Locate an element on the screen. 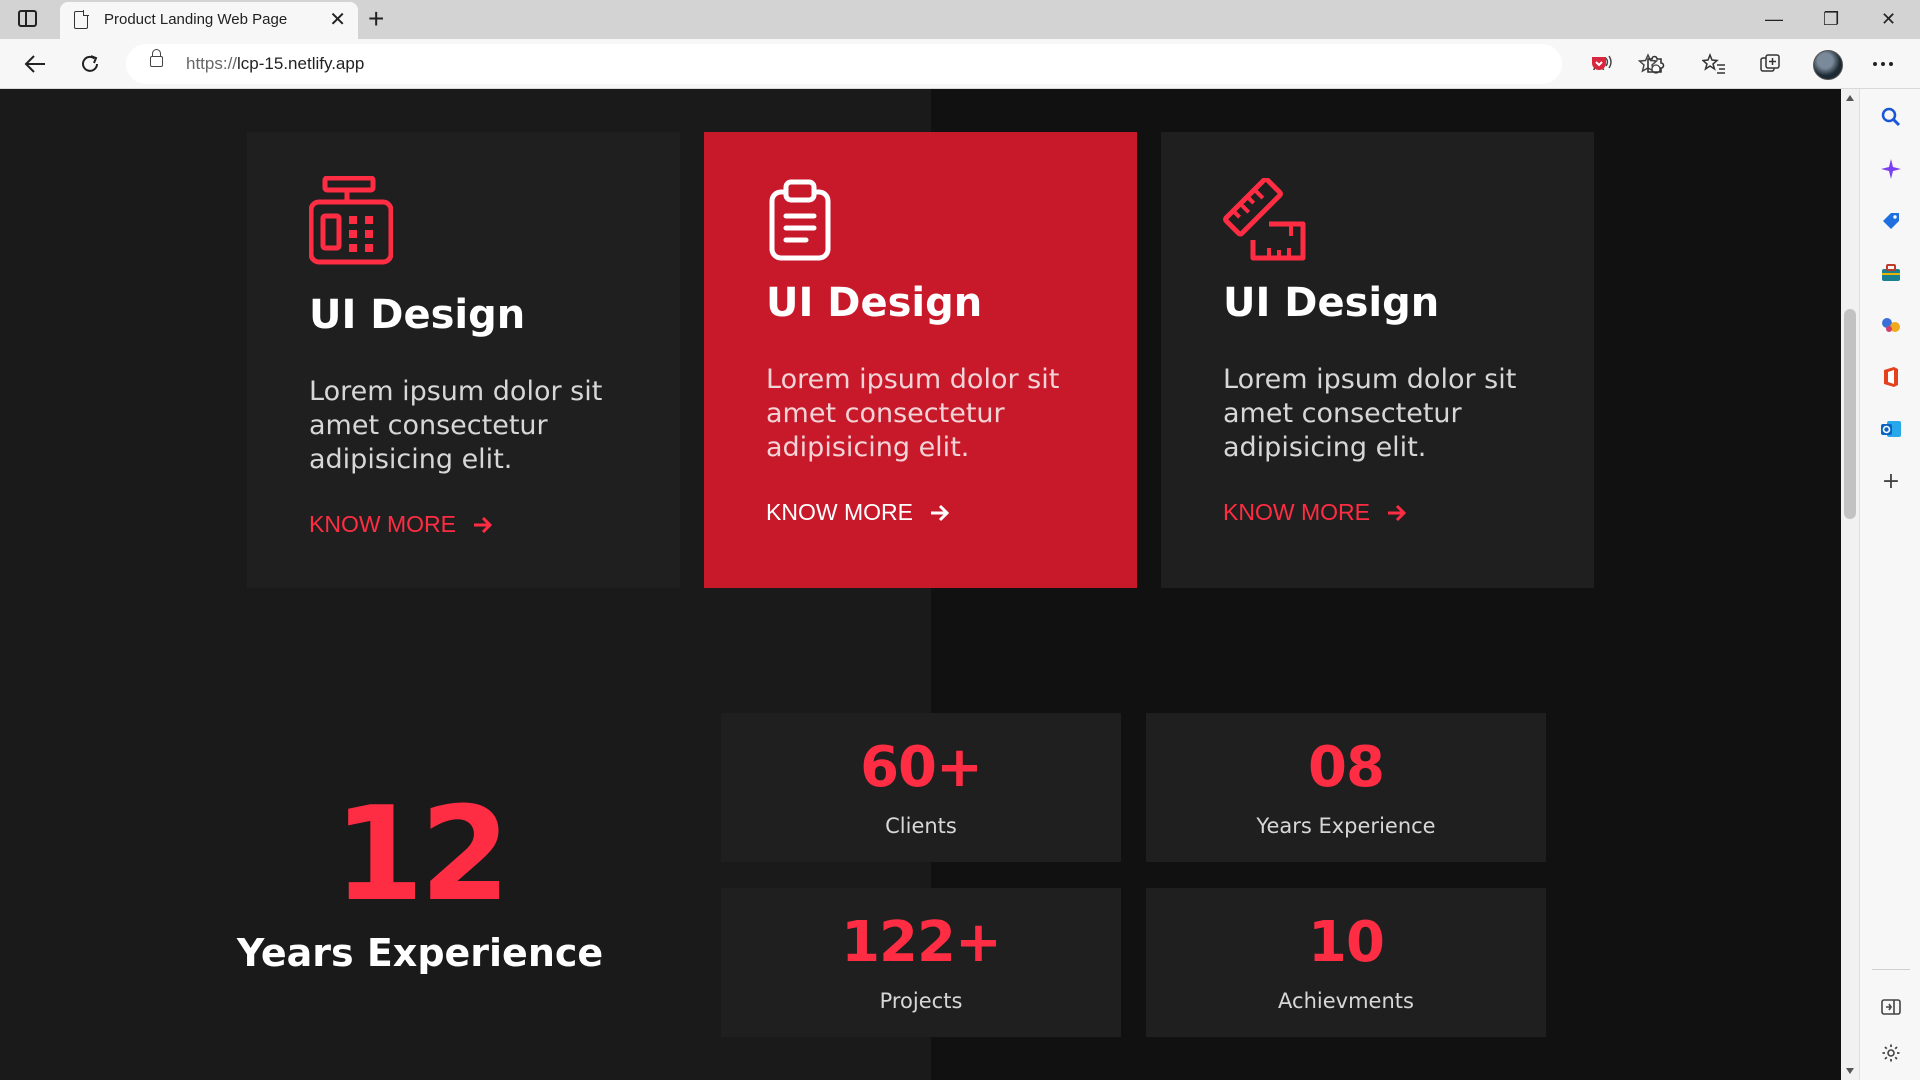 The height and width of the screenshot is (1080, 1920). browser-tab: Product Landing Web Page ✕ is located at coordinates (209, 20).